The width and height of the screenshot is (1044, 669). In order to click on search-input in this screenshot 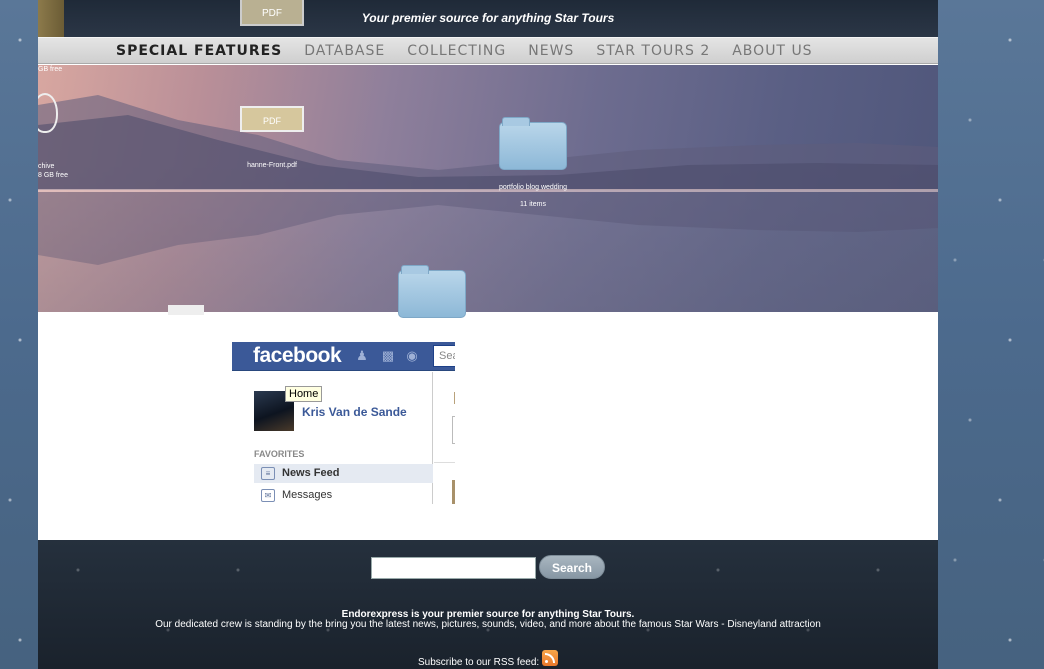, I will do `click(453, 568)`.